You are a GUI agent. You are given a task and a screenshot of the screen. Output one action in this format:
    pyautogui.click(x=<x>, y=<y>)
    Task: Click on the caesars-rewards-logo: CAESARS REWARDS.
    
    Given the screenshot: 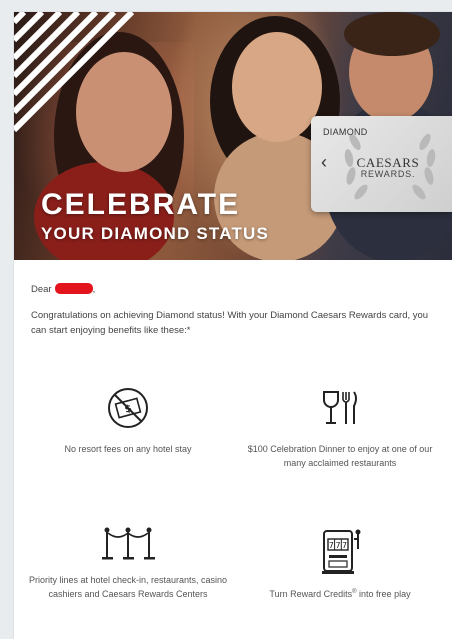 What is the action you would take?
    pyautogui.click(x=388, y=167)
    